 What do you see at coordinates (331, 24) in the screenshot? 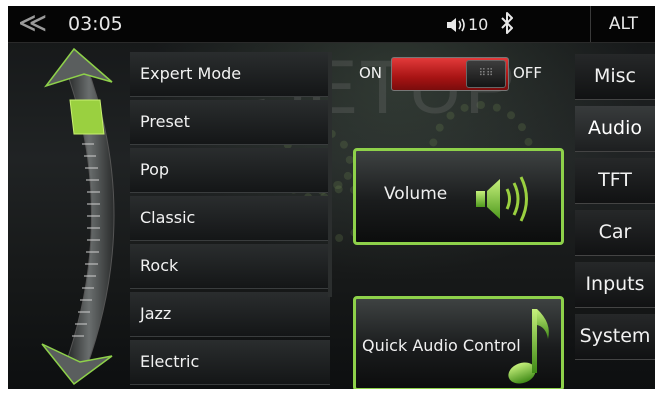
I see `status-bar: ≪ 03:05 10 ALT` at bounding box center [331, 24].